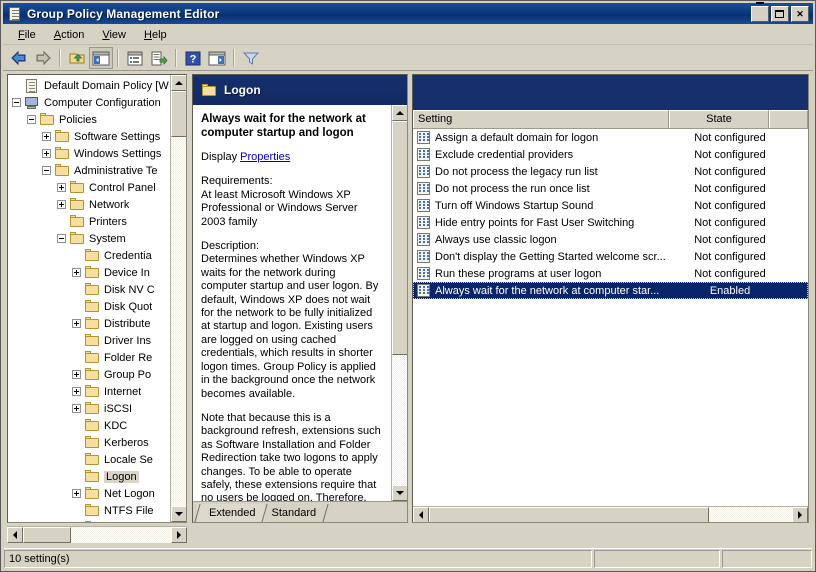 The width and height of the screenshot is (816, 572). Describe the element at coordinates (610, 239) in the screenshot. I see `table-row: Always use classic logon Not configured` at that location.